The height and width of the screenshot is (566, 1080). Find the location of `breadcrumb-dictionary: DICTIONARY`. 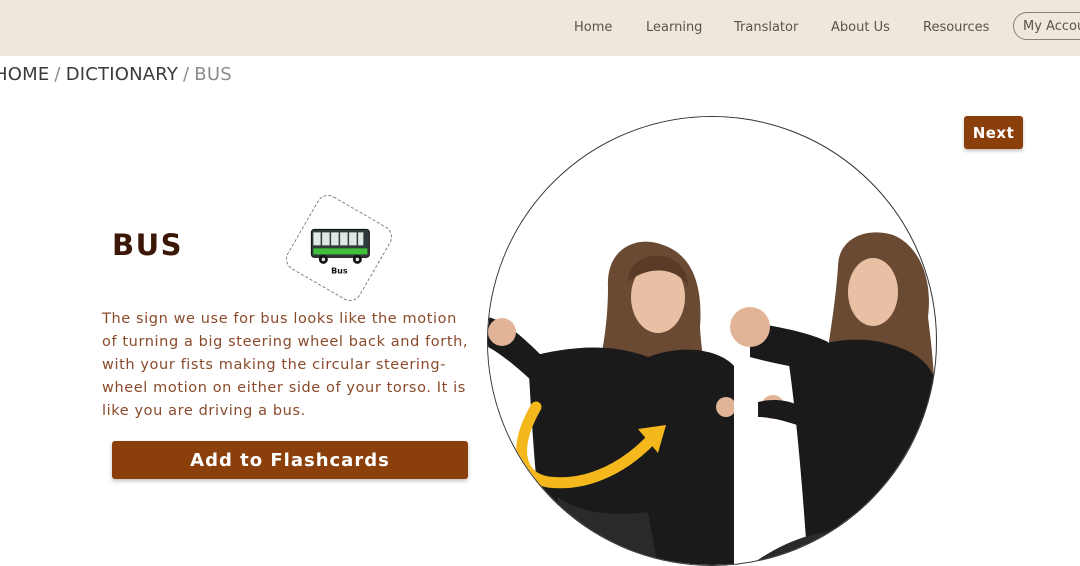

breadcrumb-dictionary: DICTIONARY is located at coordinates (122, 74).